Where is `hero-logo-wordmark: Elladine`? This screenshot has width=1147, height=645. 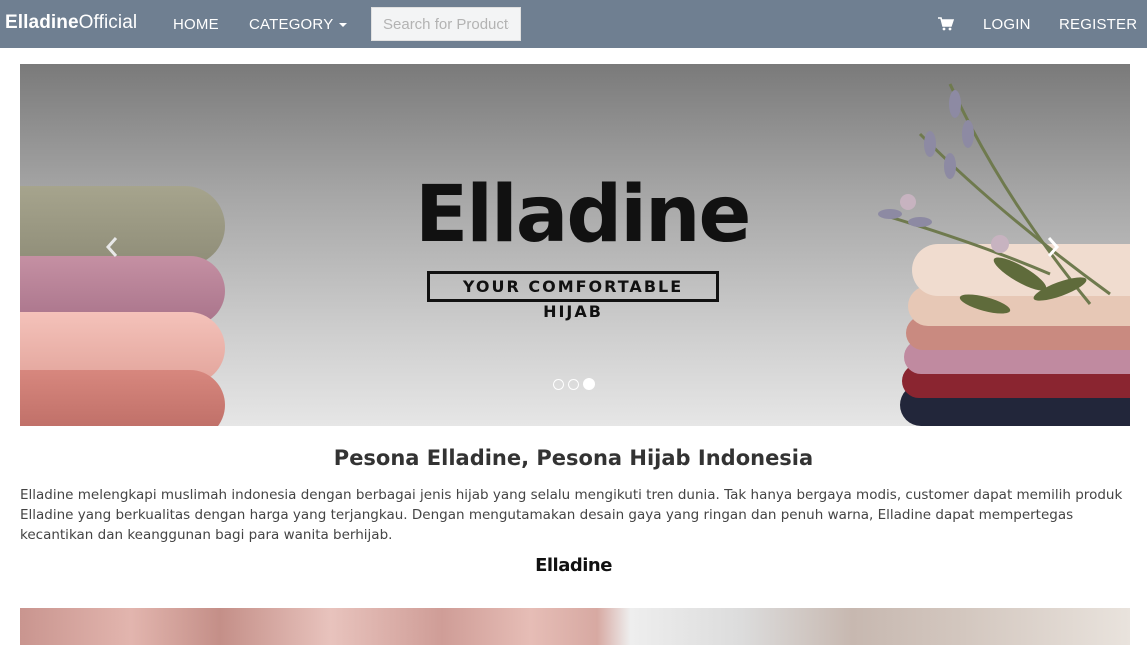
hero-logo-wordmark: Elladine is located at coordinates (583, 215).